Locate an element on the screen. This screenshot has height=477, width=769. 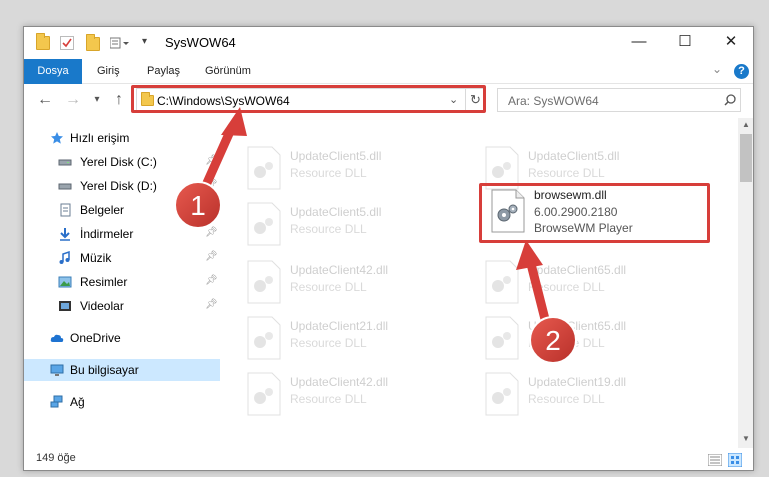
sidebar-item-pictures: Resimler 📌︎ is located at coordinates (122, 282).